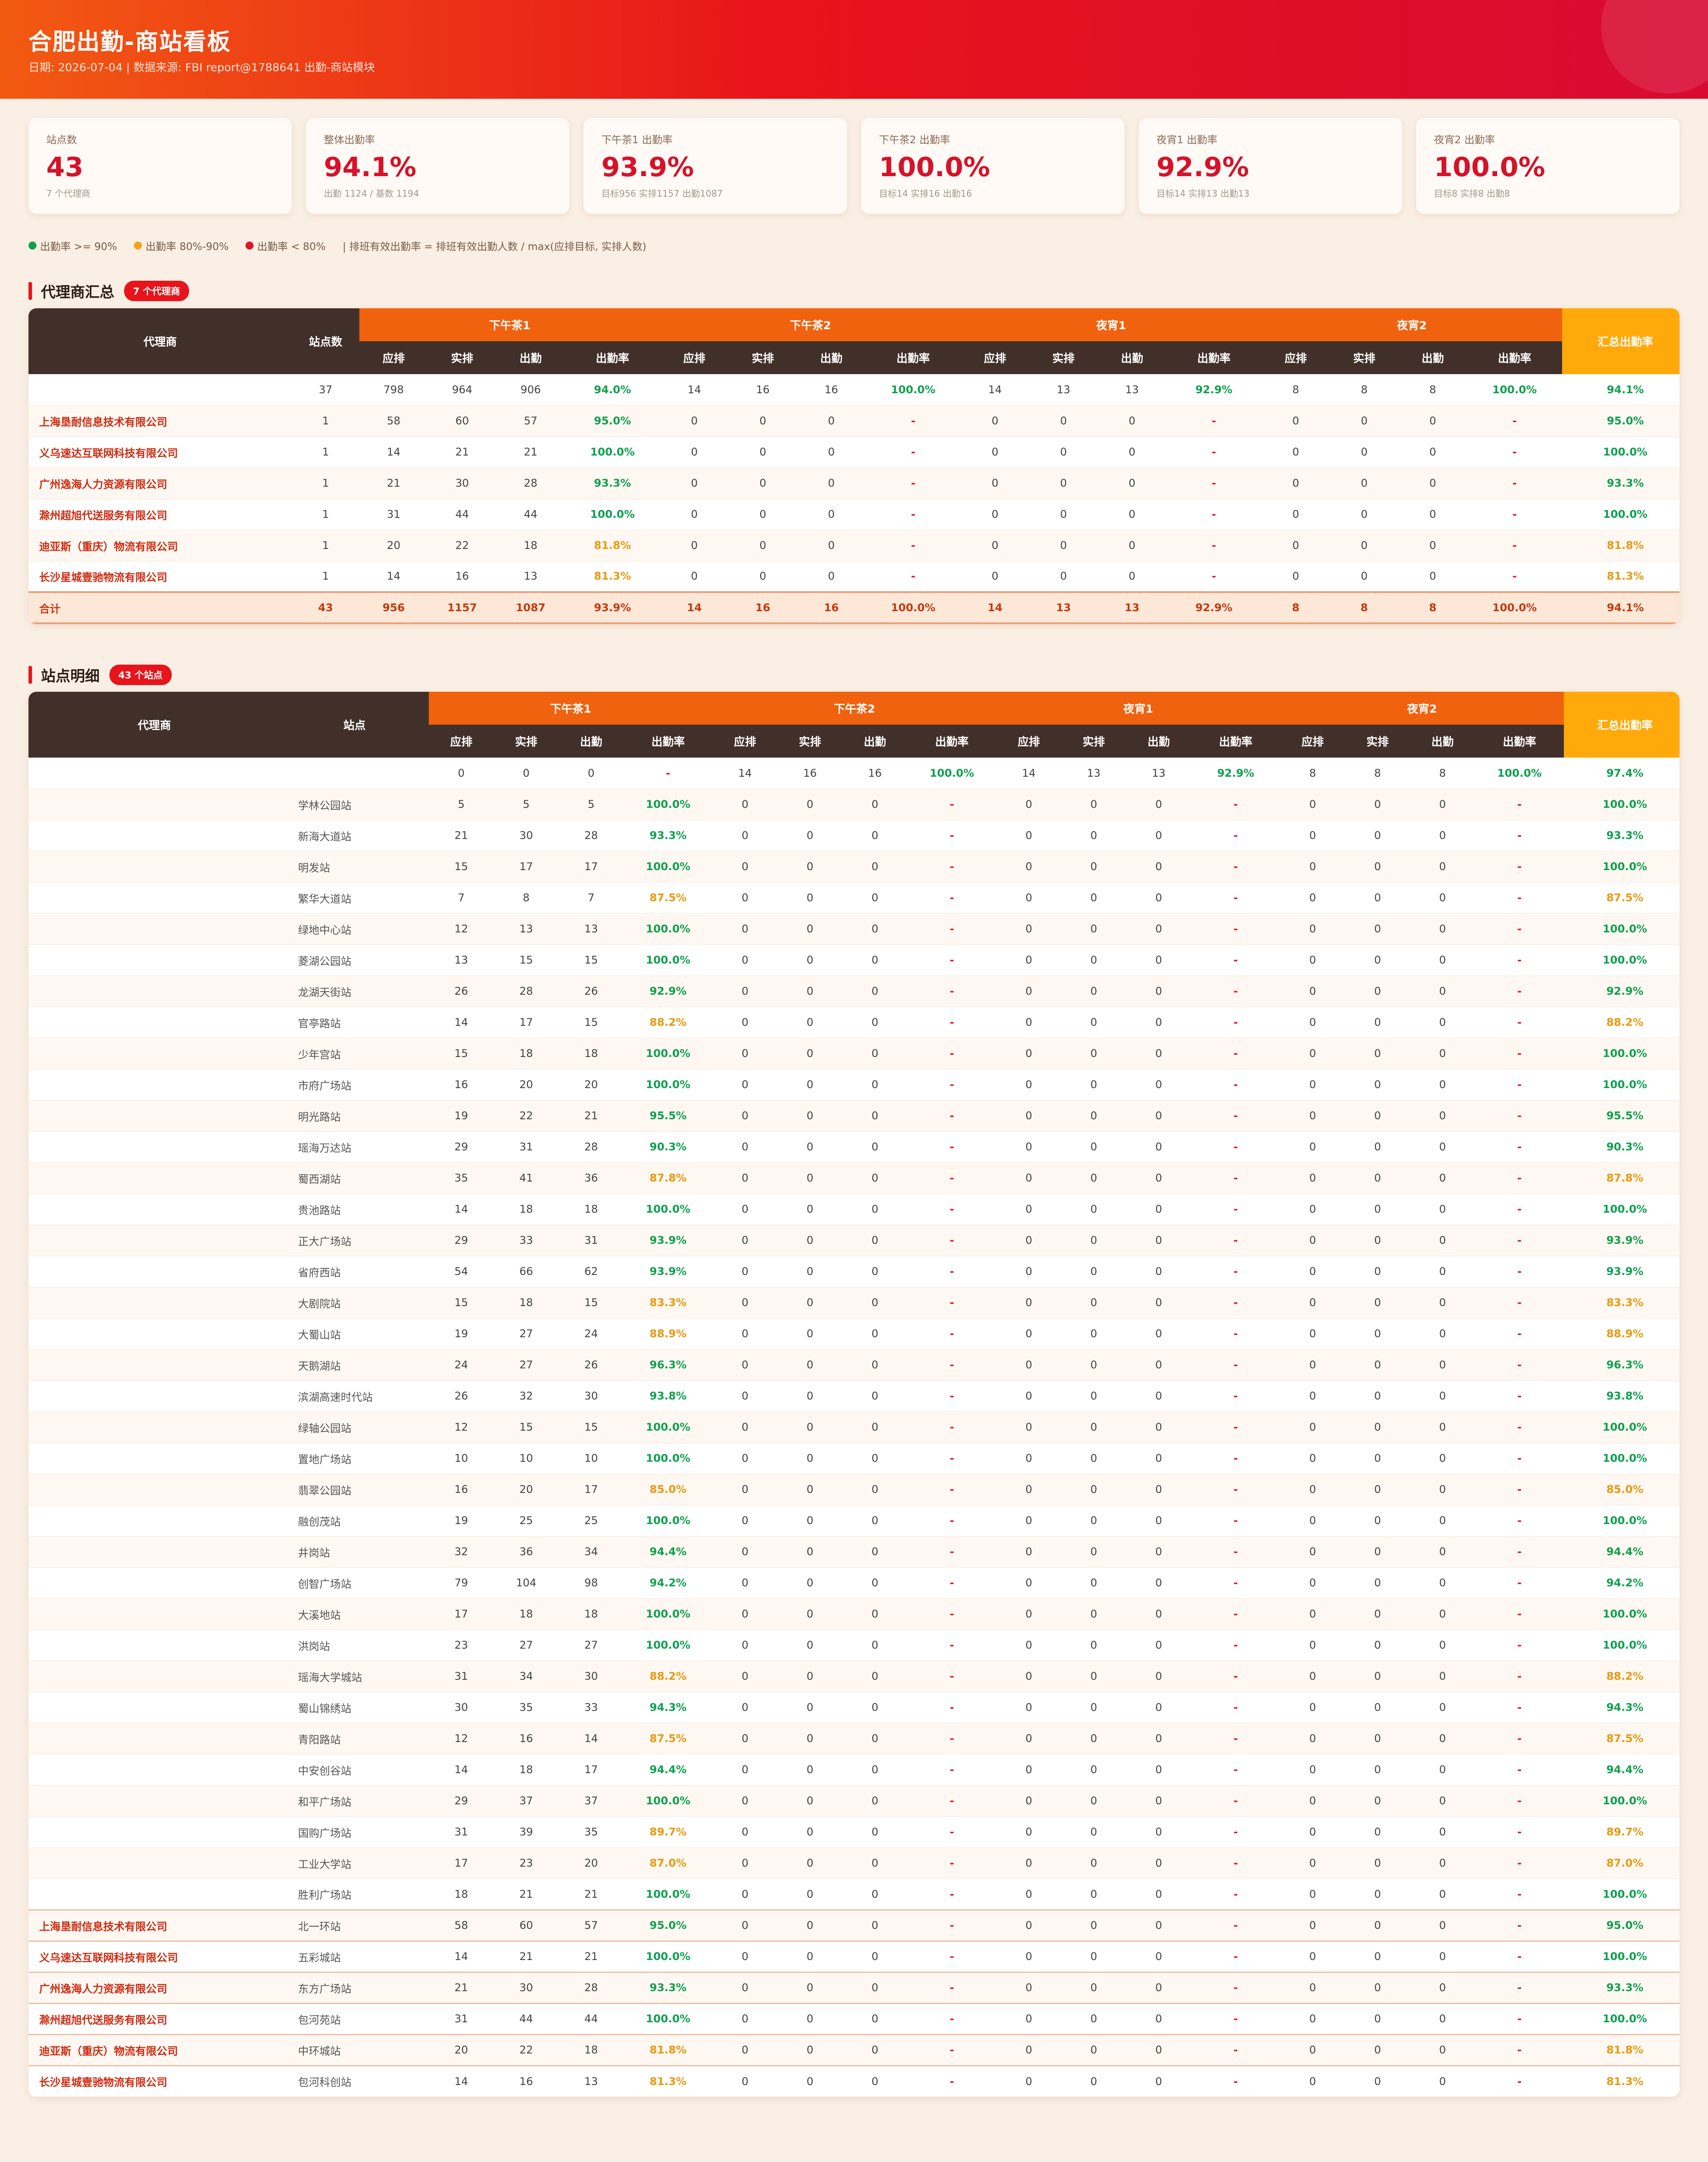 Image resolution: width=1708 pixels, height=2162 pixels. Describe the element at coordinates (854, 1116) in the screenshot. I see `table-row: 明光路站 19 22 21 95.5% 0 0 0-0 0 0-0 0 0-95.5%` at that location.